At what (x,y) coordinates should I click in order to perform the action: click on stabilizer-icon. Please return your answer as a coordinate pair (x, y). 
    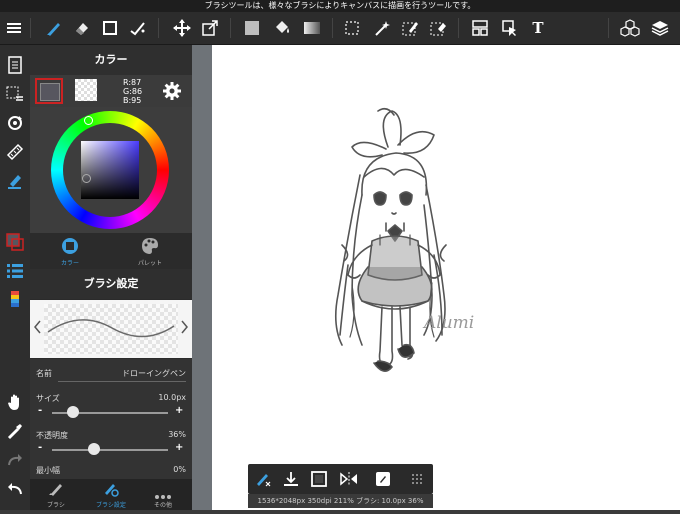
    Looking at the image, I should click on (15, 181).